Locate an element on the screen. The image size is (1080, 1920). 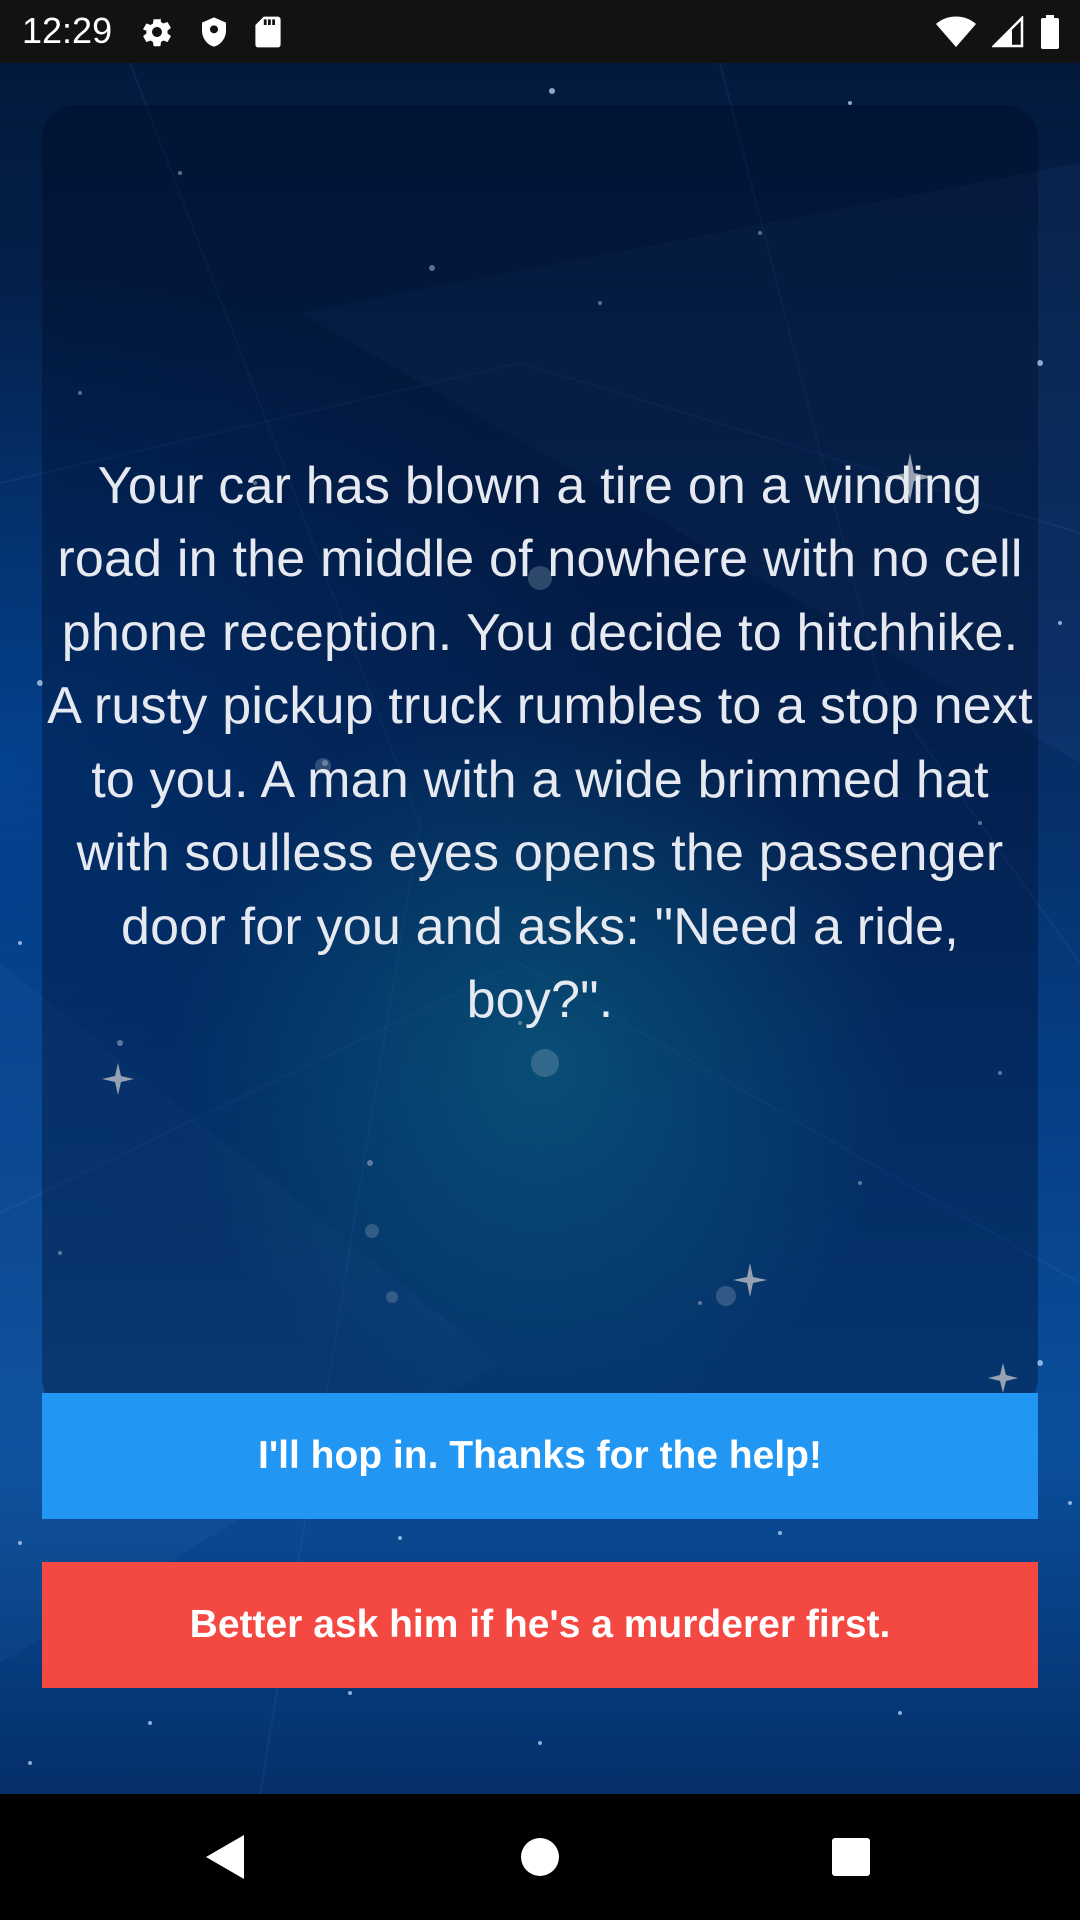
back-icon is located at coordinates (225, 1857).